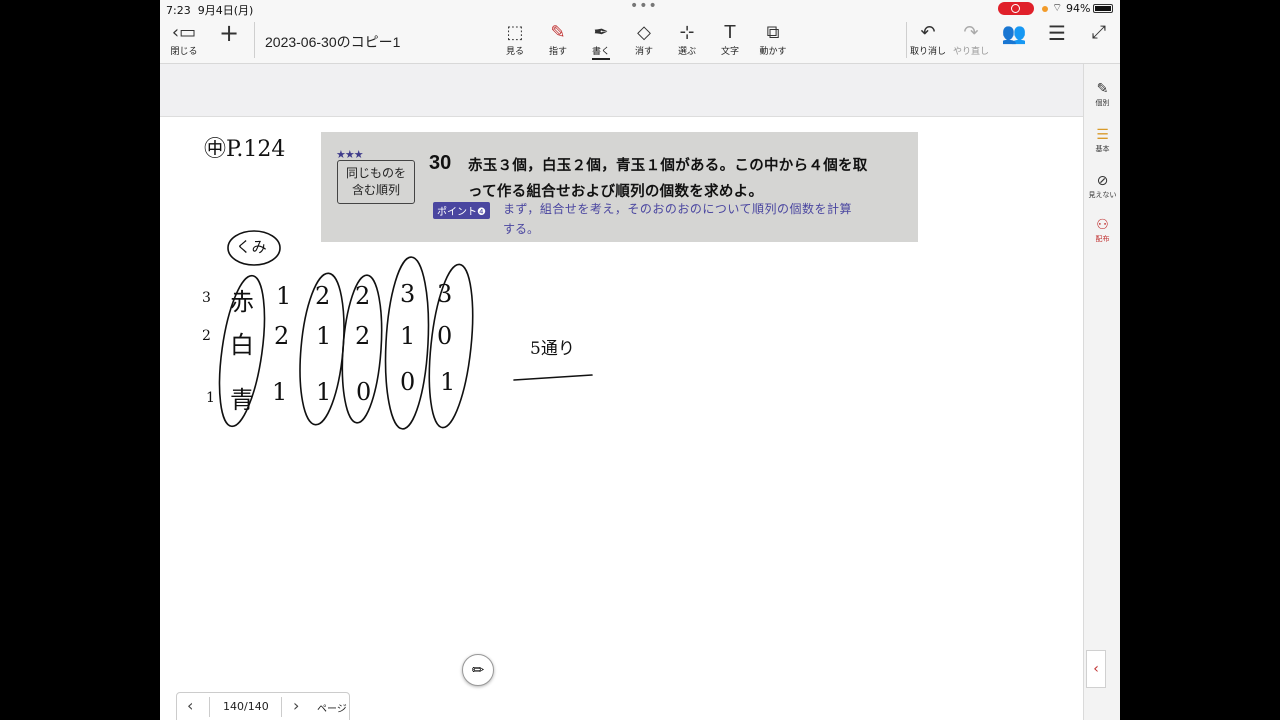  I want to click on sidebar-item-hidden: ⊘ 見えない, so click(1102, 186).